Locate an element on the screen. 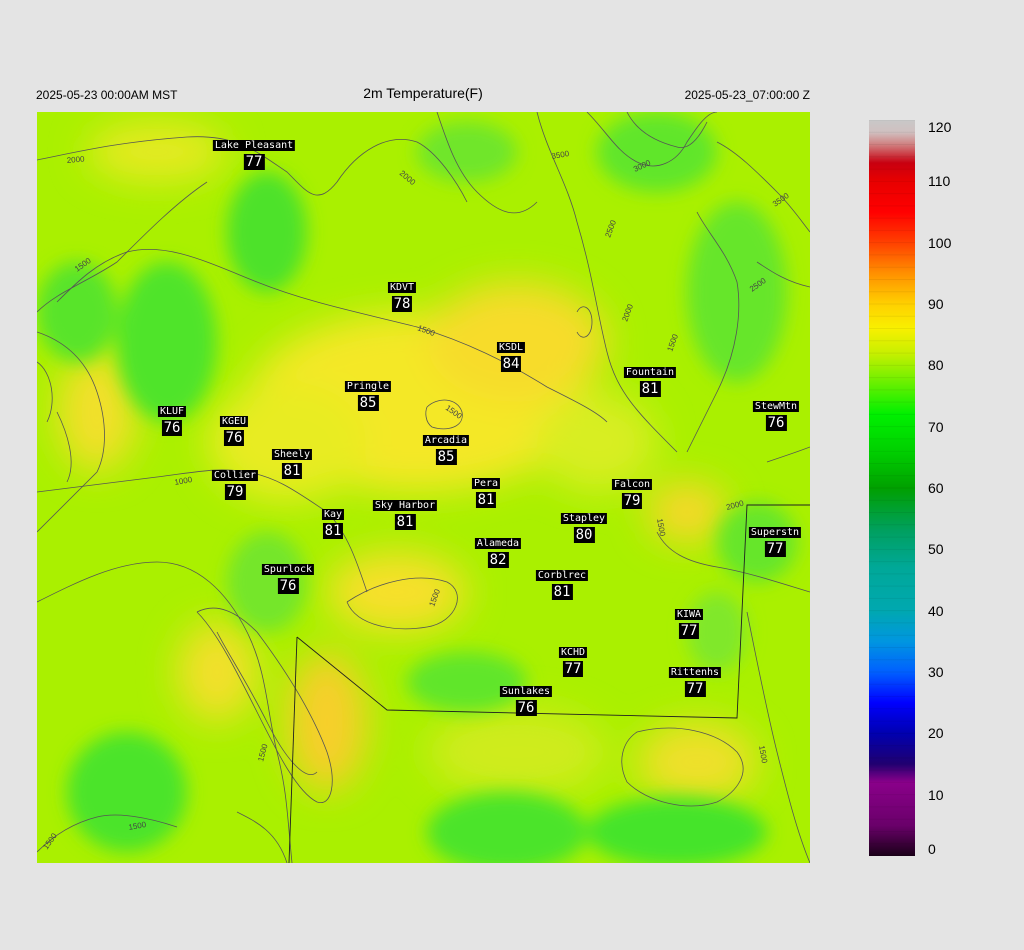 This screenshot has width=1024, height=950. station-name: KIWA is located at coordinates (689, 614).